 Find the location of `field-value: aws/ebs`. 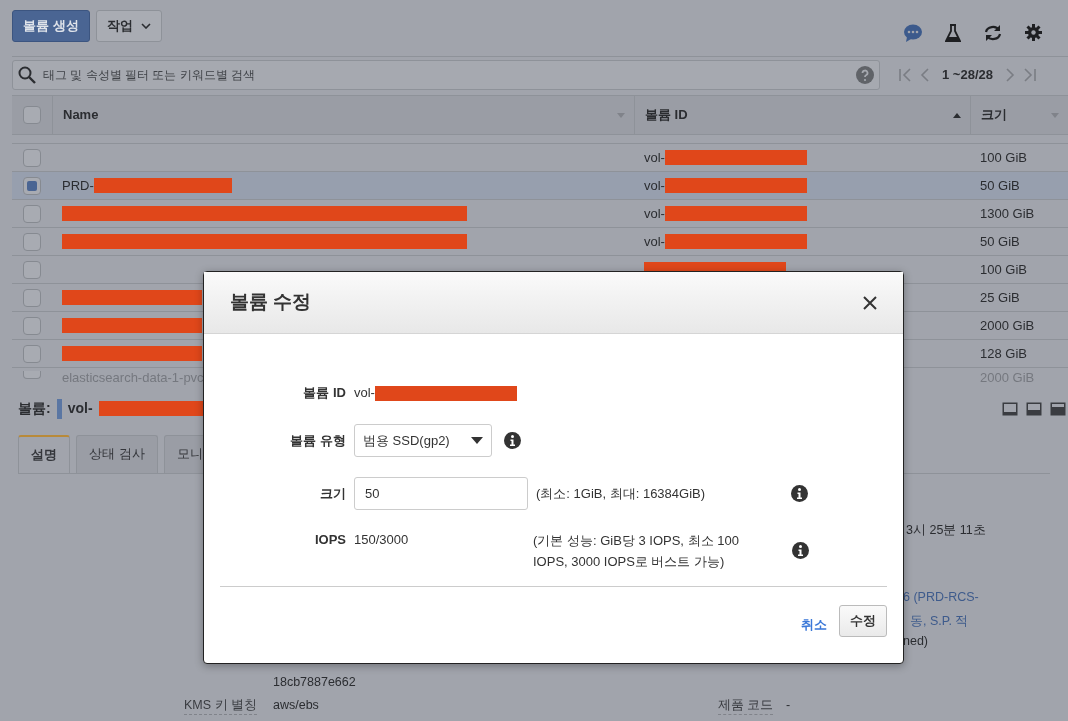

field-value: aws/ebs is located at coordinates (296, 705).